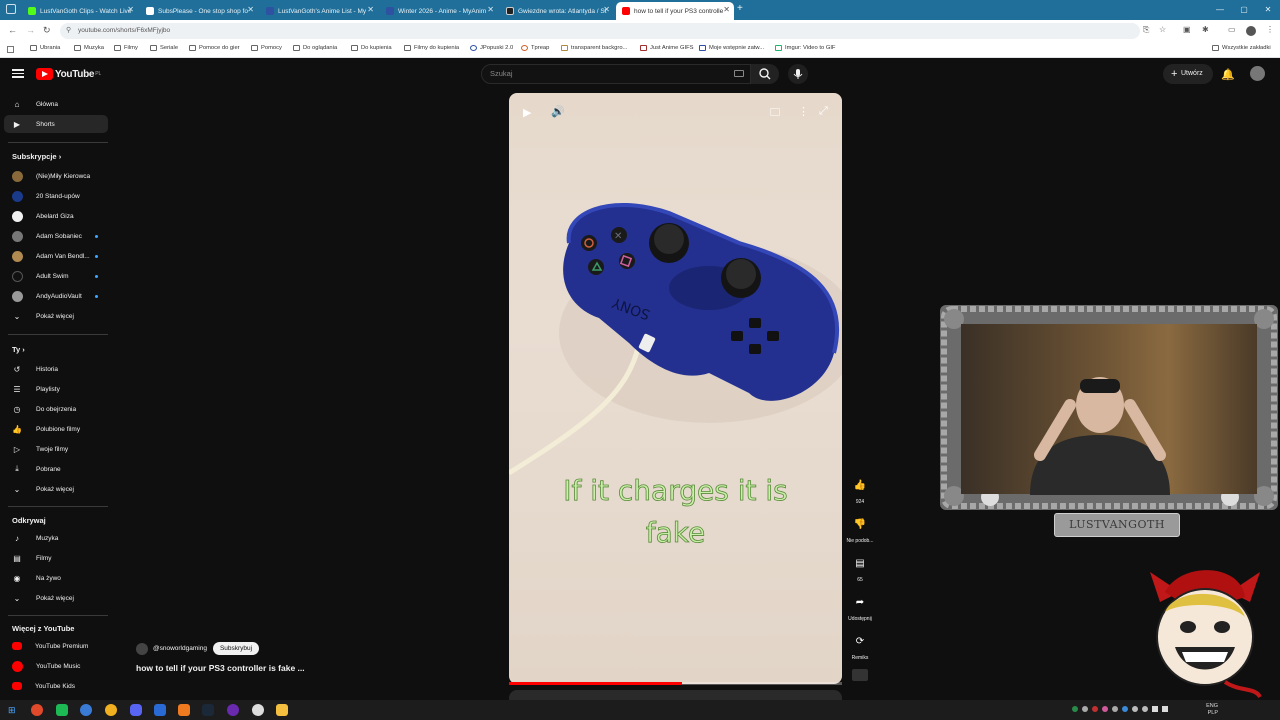  Describe the element at coordinates (1188, 74) in the screenshot. I see `create-button: + Utwórz` at that location.